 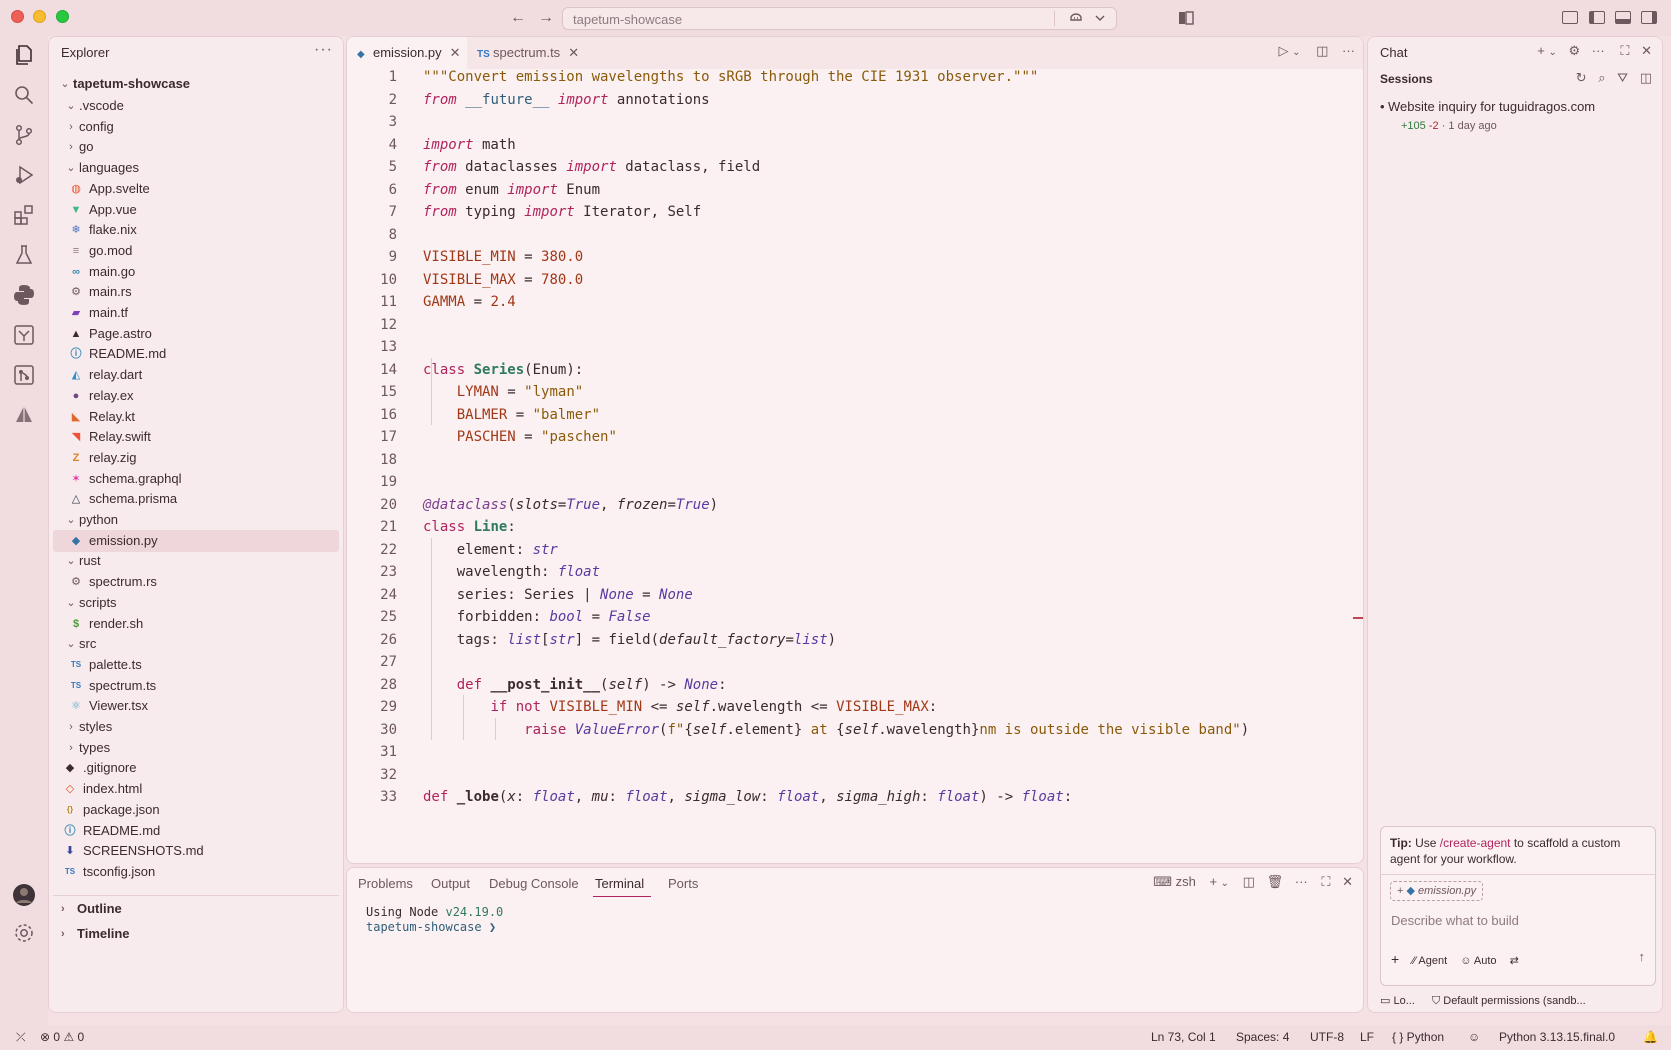 What do you see at coordinates (1455, 920) in the screenshot?
I see `chat-input: Describe what to build` at bounding box center [1455, 920].